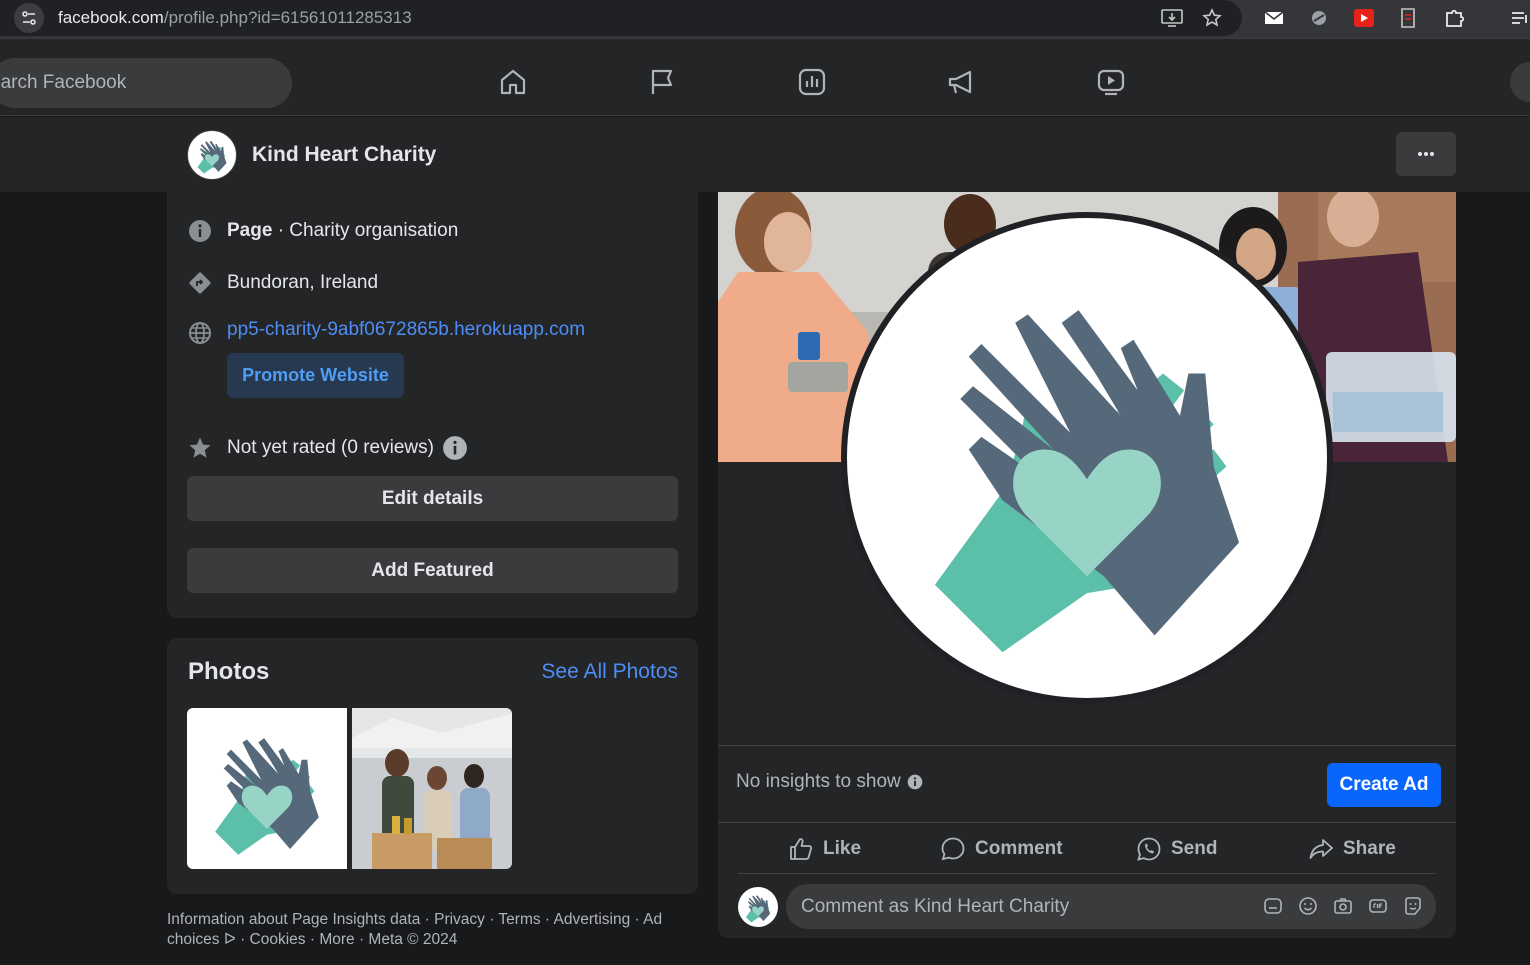 This screenshot has height=965, width=1530. Describe the element at coordinates (662, 82) in the screenshot. I see `flag-icon` at that location.